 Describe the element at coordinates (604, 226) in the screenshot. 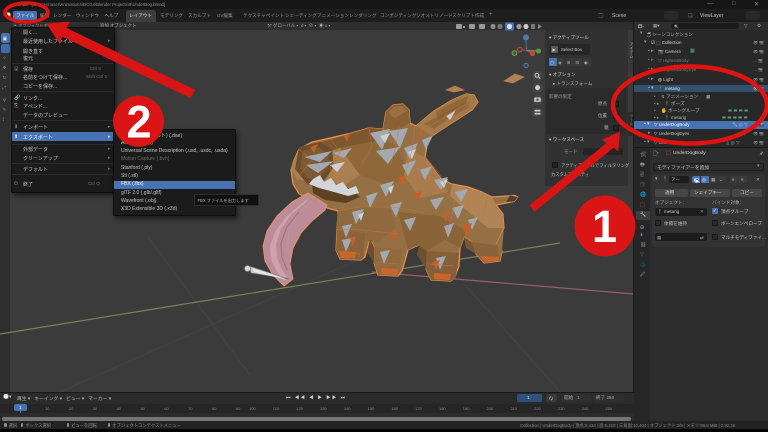

I see `svg-text: 1` at that location.